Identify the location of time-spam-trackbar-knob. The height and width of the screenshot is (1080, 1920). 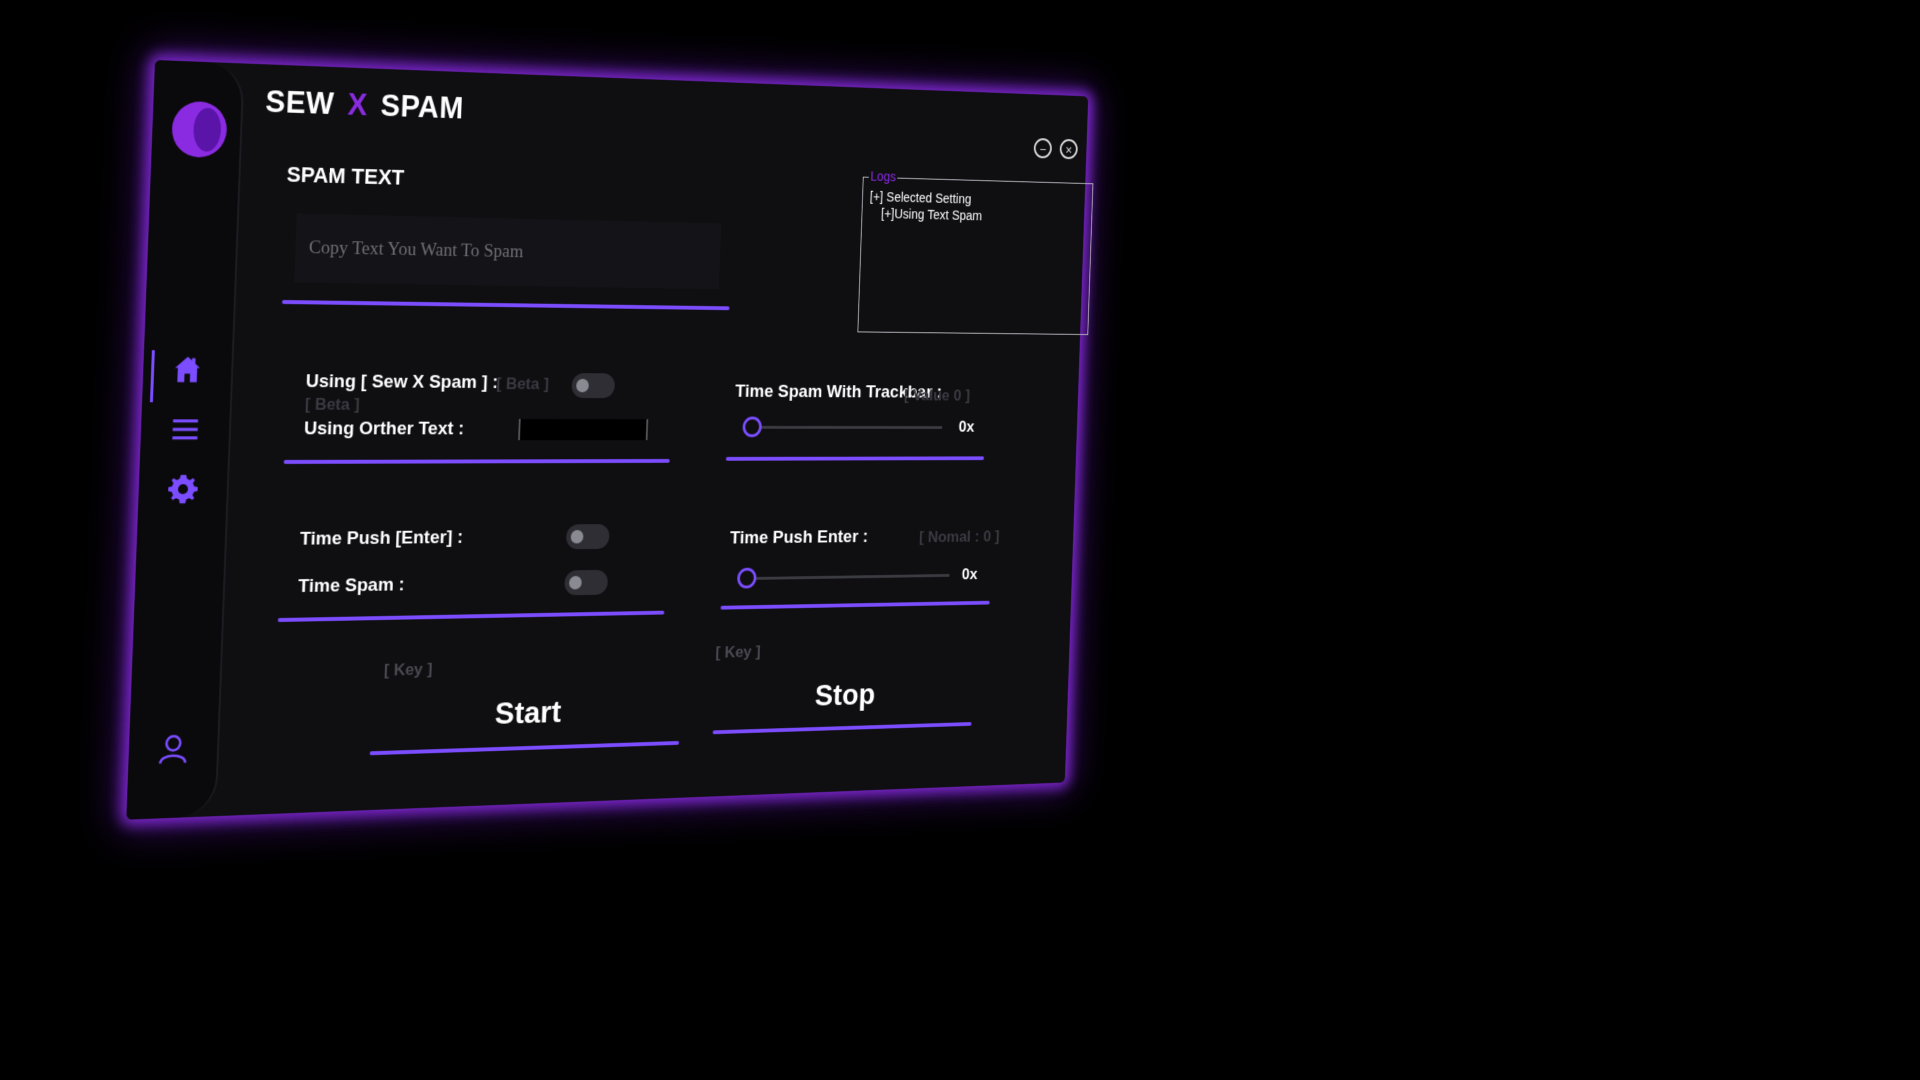
(752, 427).